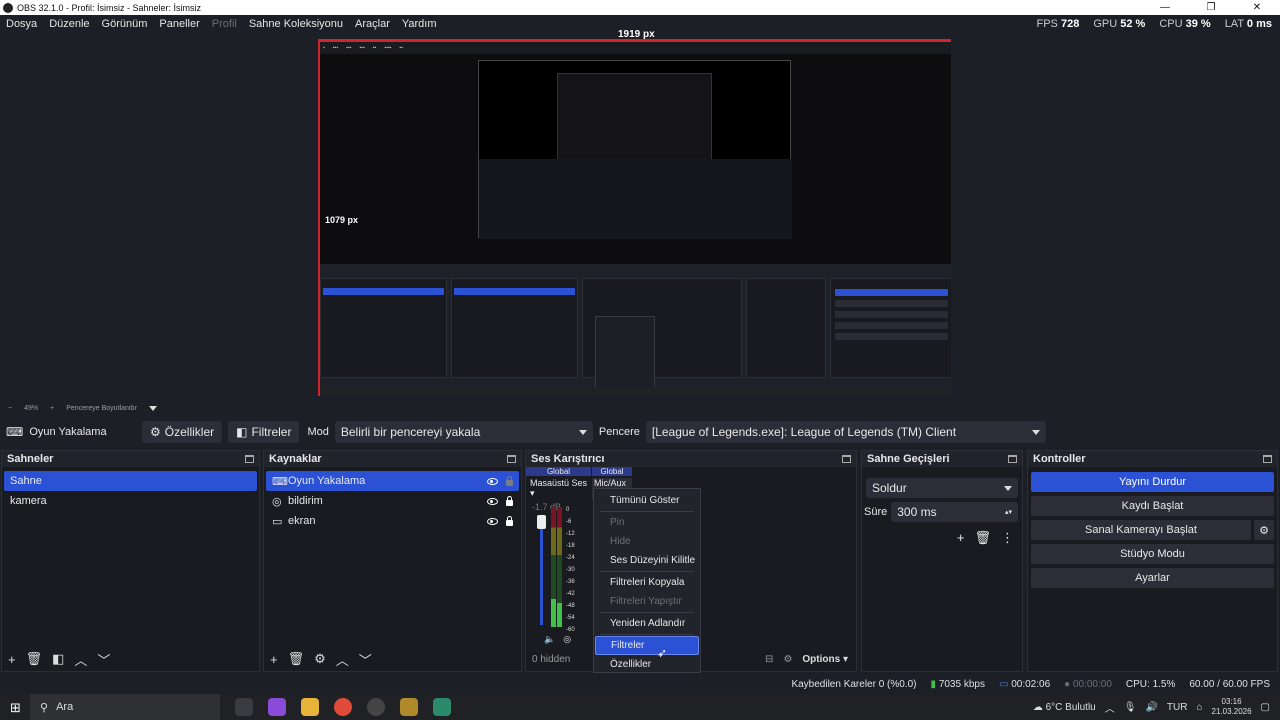  What do you see at coordinates (101, 408) in the screenshot?
I see `fit-to-window: Pencereye Boyutlandır` at bounding box center [101, 408].